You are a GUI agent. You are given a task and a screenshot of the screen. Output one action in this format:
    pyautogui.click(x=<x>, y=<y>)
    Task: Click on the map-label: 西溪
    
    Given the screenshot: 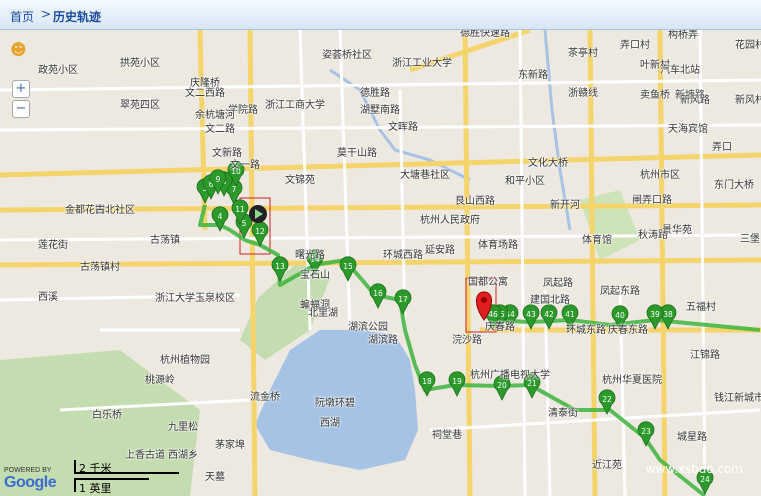 What is the action you would take?
    pyautogui.click(x=48, y=297)
    